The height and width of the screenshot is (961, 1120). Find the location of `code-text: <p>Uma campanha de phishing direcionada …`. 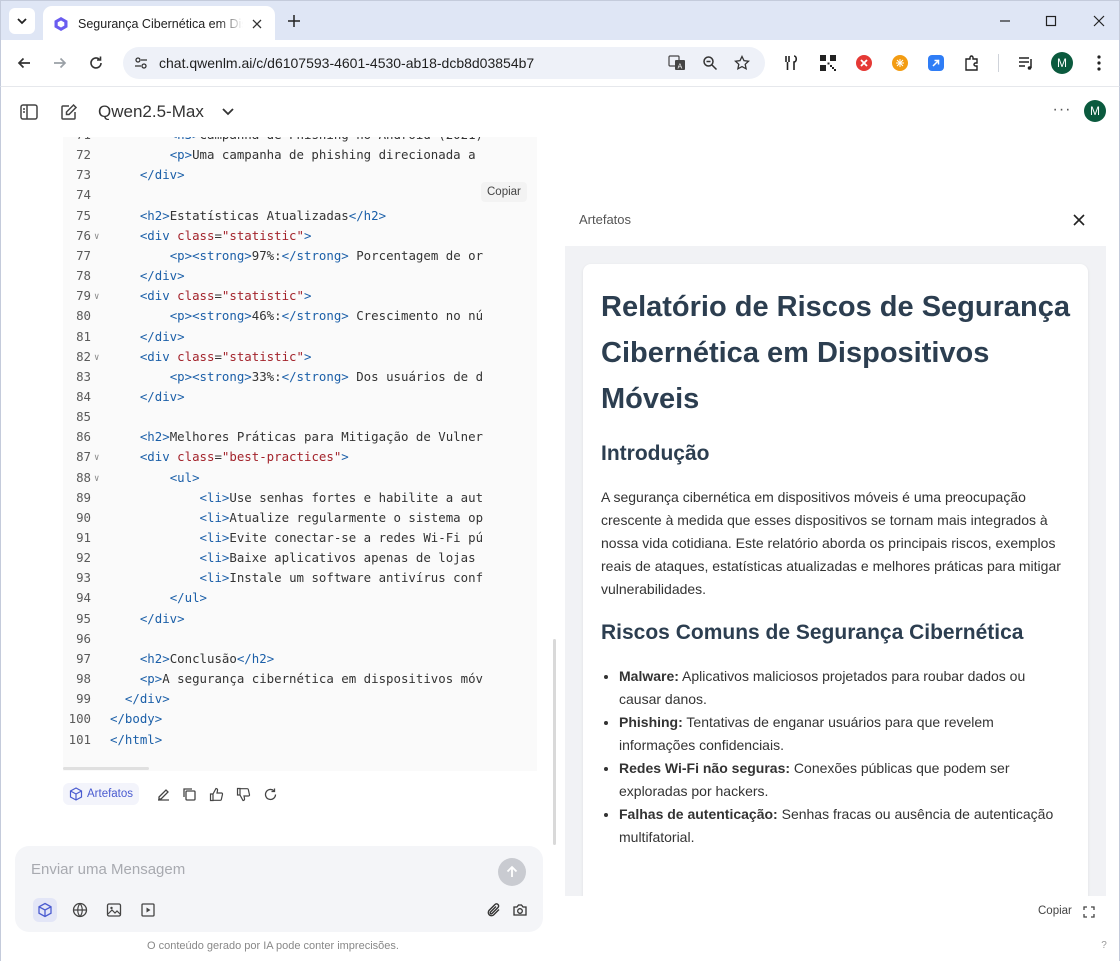

code-text: <p>Uma campanha de phishing direcionada … is located at coordinates (322, 155).